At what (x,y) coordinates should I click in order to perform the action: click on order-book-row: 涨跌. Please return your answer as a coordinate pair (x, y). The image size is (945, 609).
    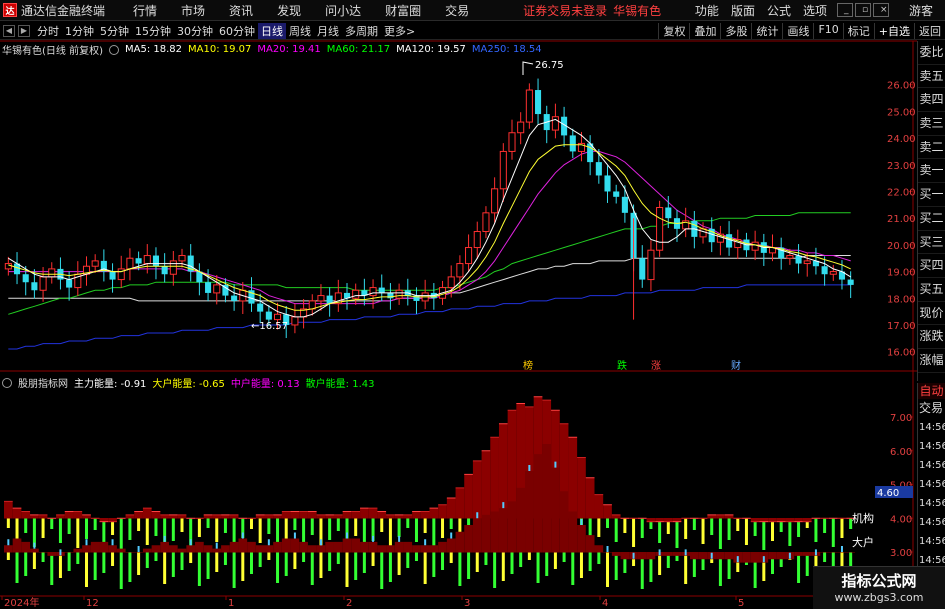
    Looking at the image, I should click on (931, 337).